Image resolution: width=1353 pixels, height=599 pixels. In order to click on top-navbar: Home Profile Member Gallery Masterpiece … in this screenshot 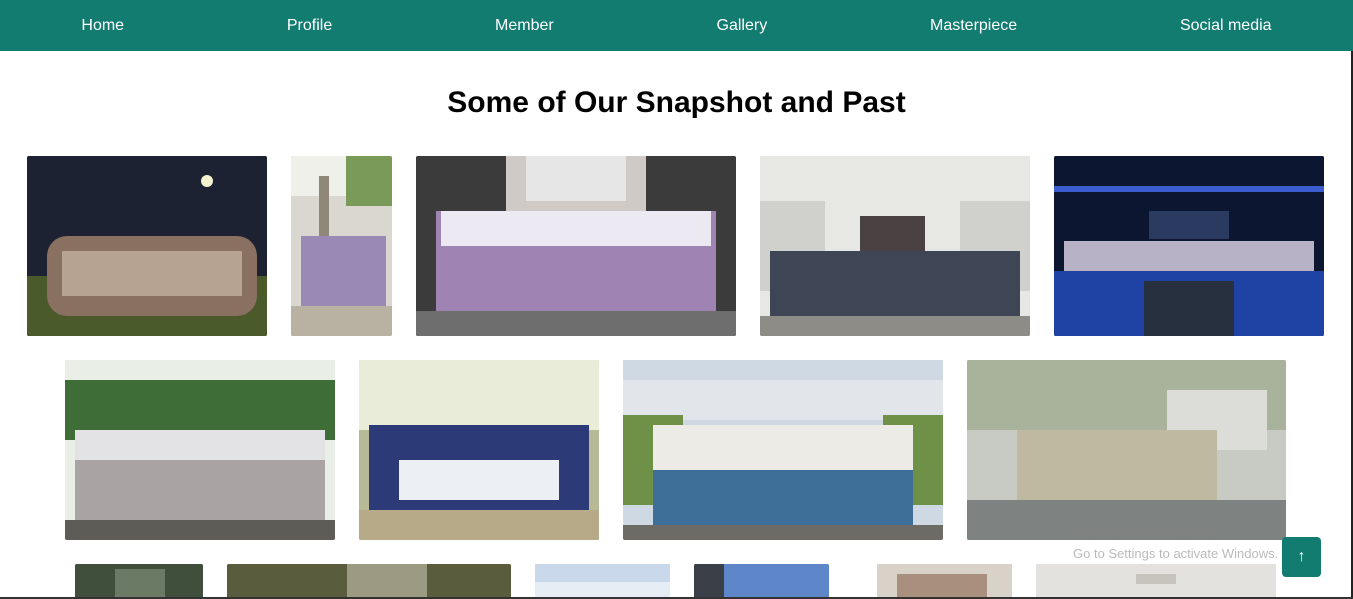, I will do `click(676, 25)`.